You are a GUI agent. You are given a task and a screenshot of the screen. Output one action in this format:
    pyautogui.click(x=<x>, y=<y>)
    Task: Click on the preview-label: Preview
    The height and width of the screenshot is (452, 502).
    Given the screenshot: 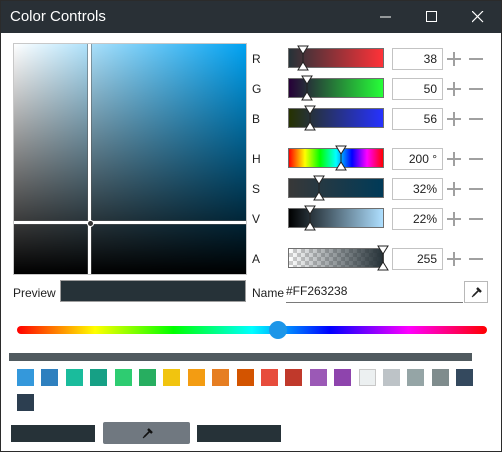 What is the action you would take?
    pyautogui.click(x=34, y=293)
    